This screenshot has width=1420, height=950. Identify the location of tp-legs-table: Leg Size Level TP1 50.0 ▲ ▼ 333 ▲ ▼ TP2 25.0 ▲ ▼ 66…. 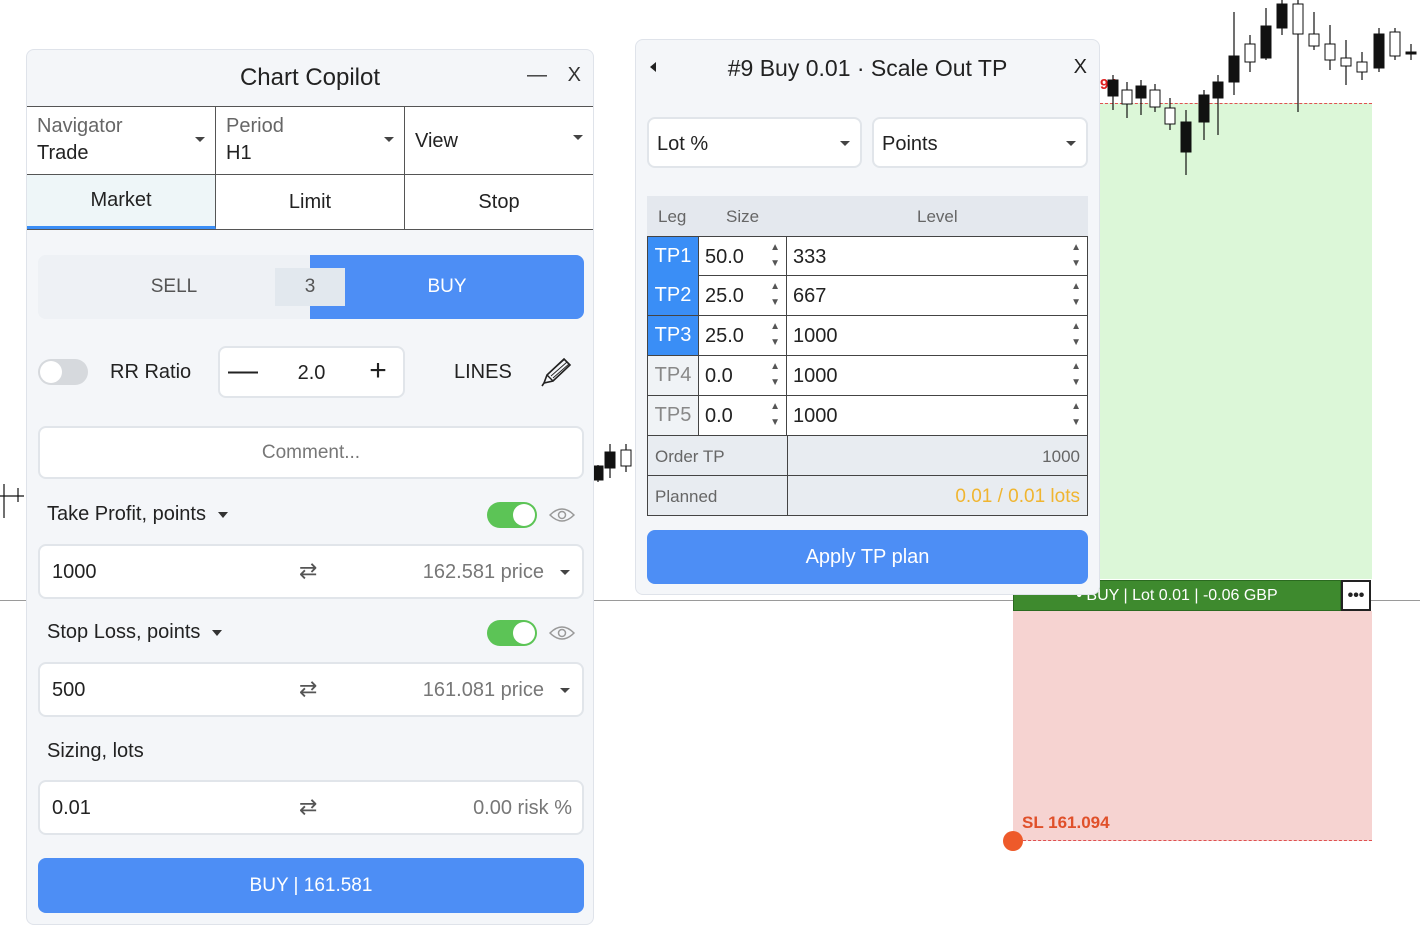
(867, 356).